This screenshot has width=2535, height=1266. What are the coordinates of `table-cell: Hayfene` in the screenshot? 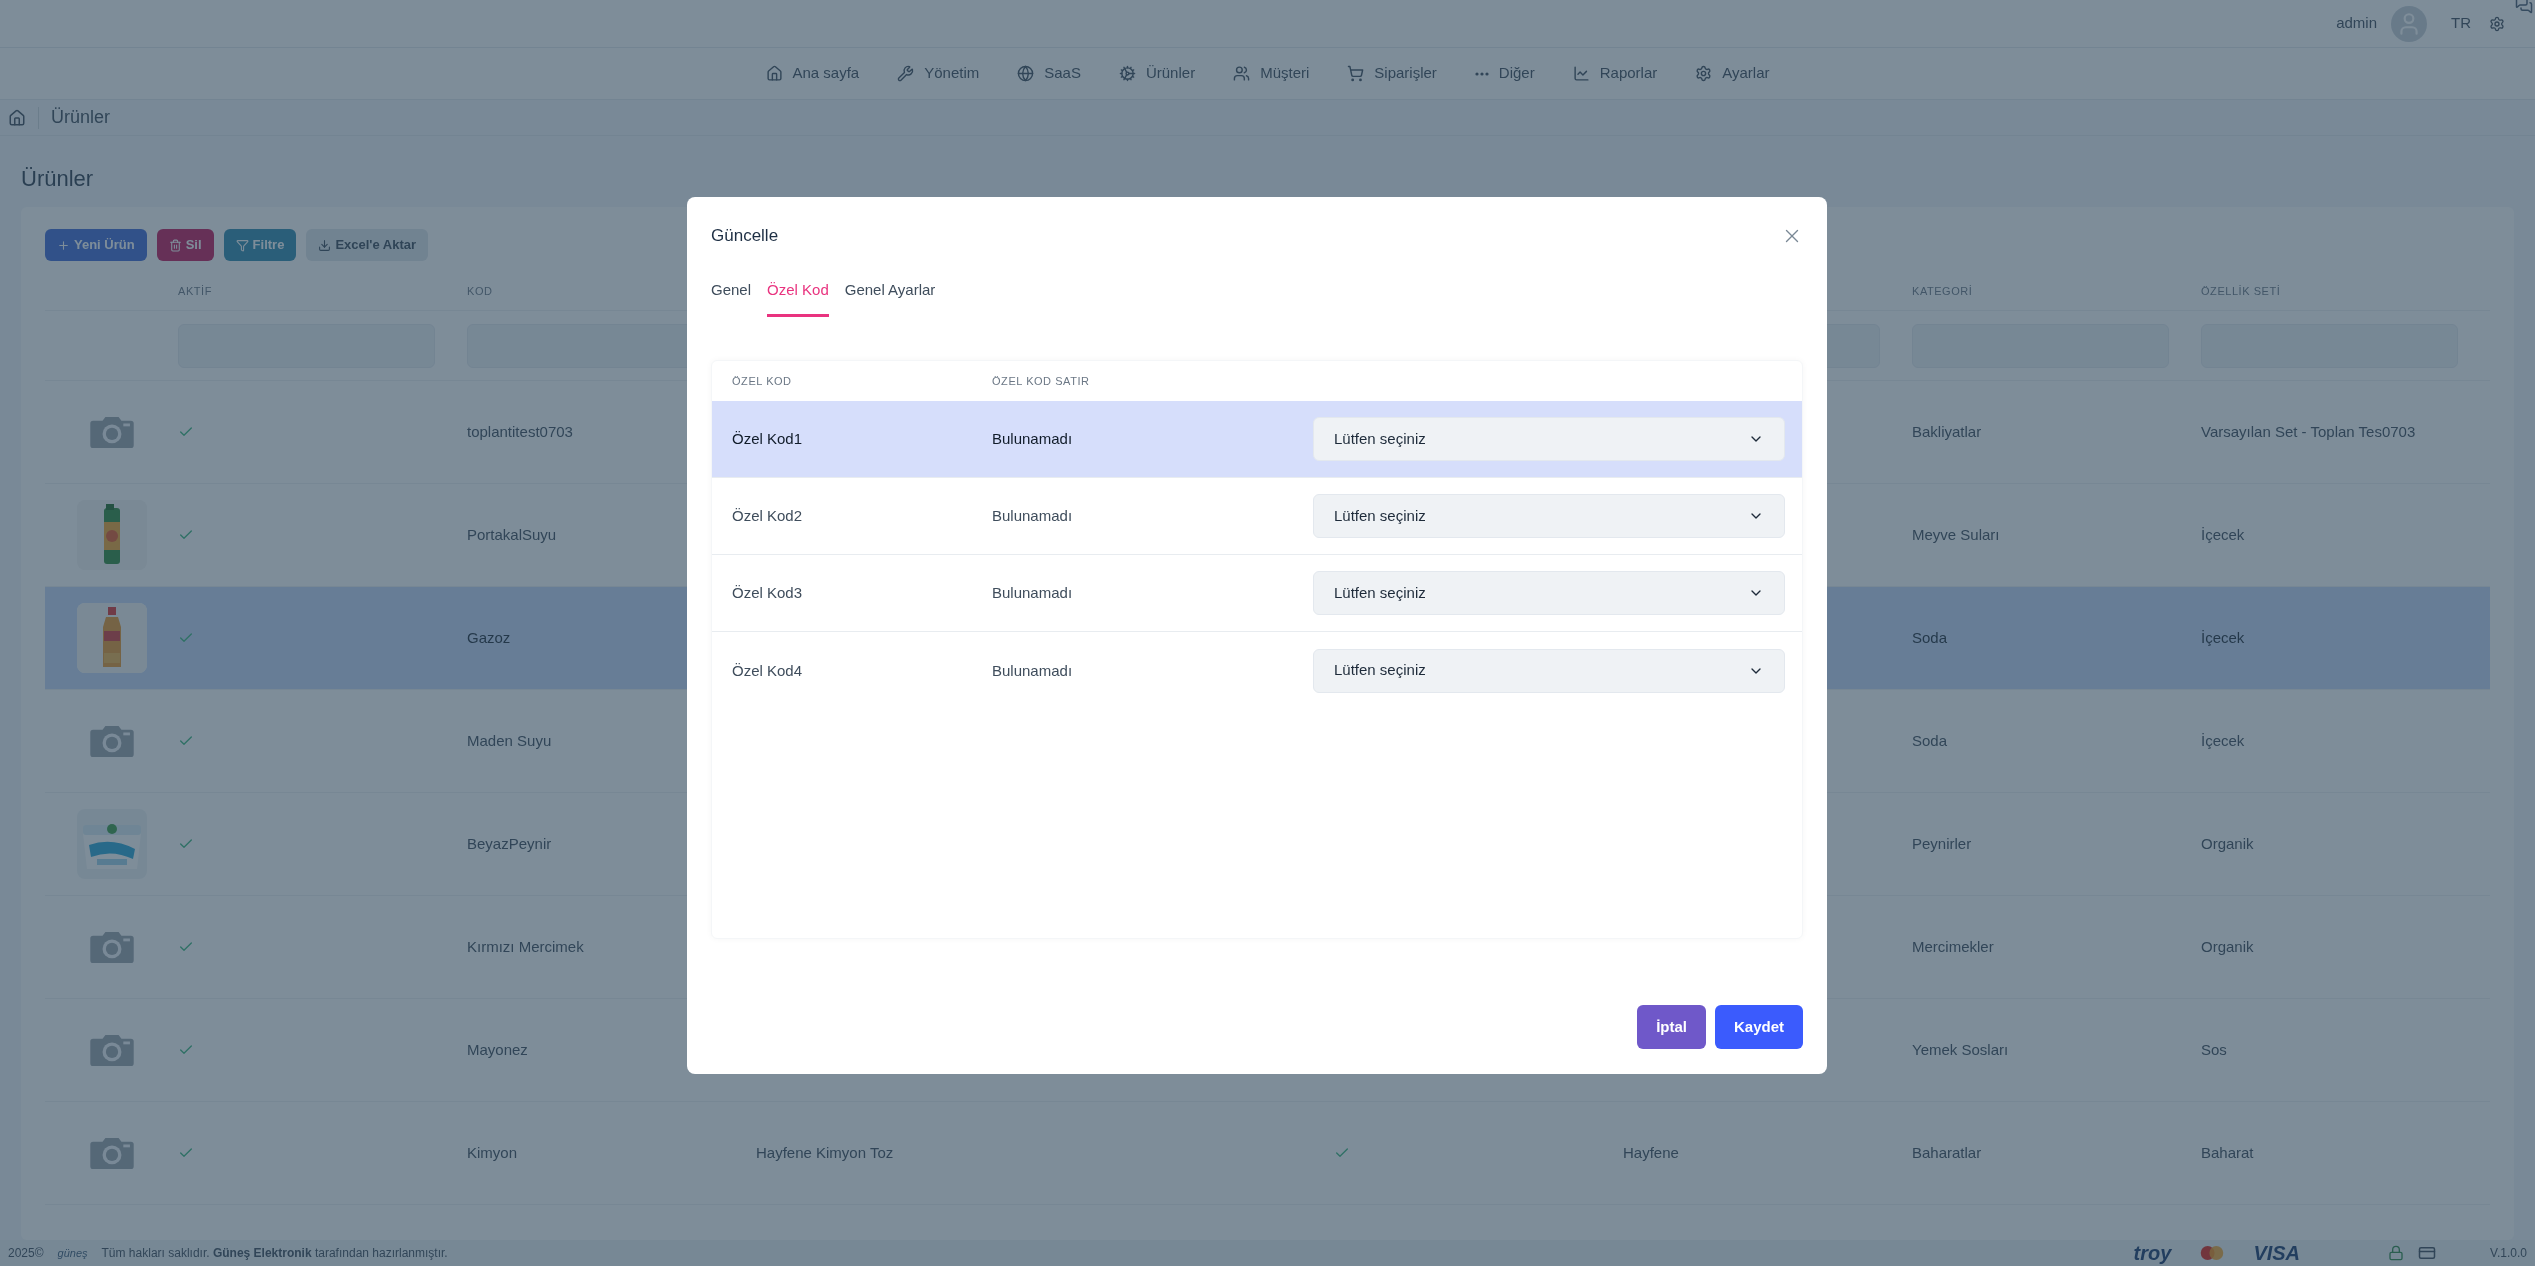 It's located at (1651, 1152).